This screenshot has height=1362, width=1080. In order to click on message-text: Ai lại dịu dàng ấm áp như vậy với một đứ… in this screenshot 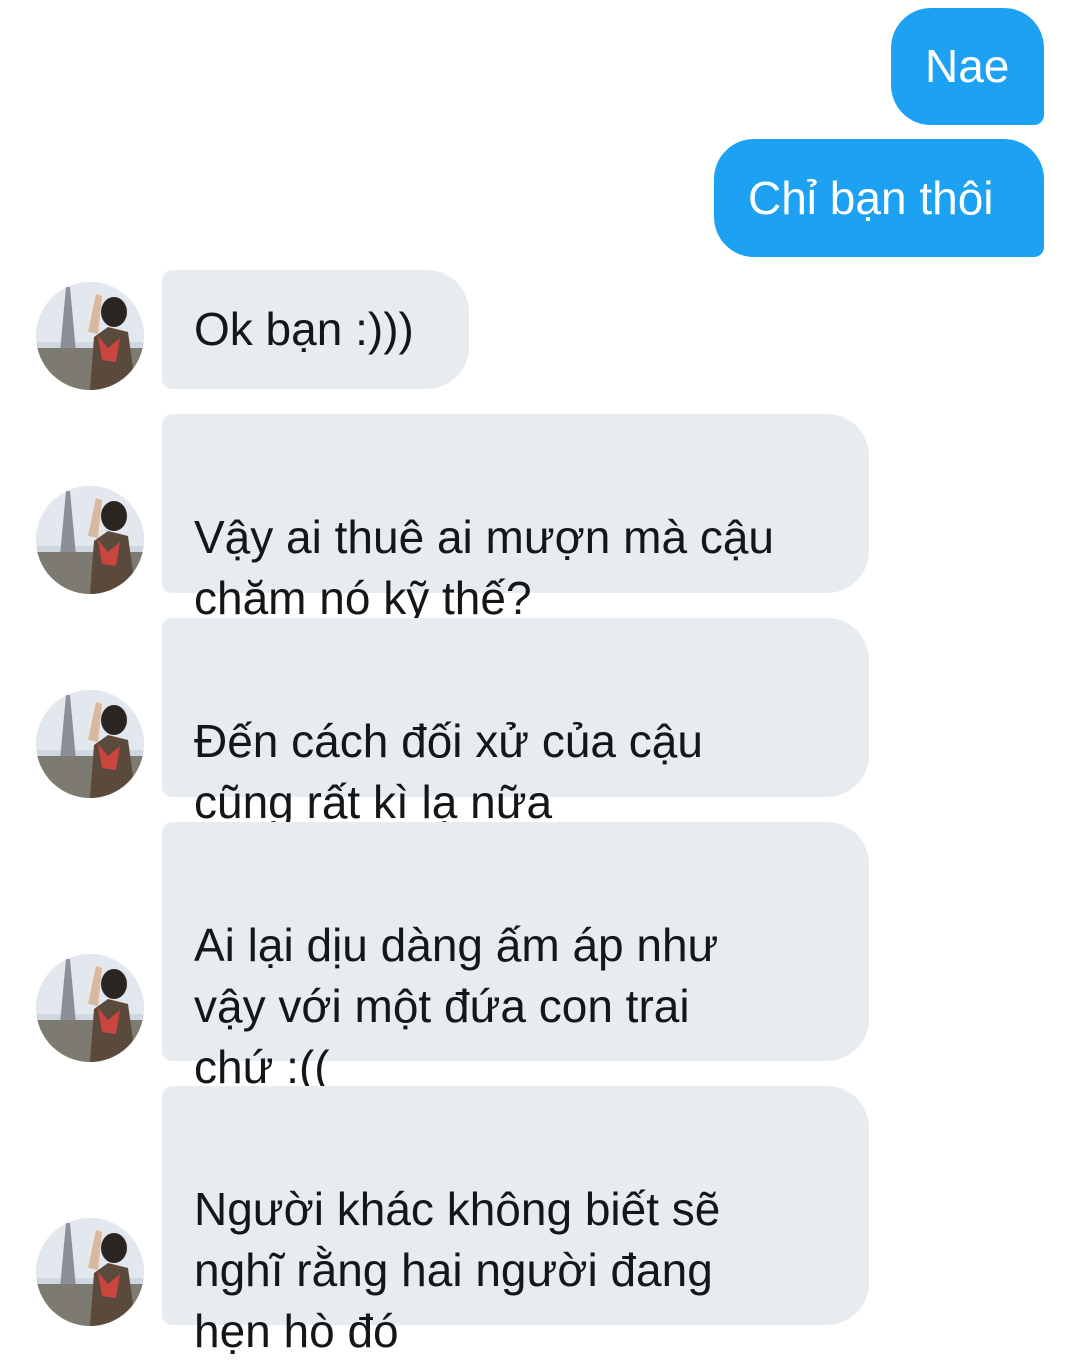, I will do `click(456, 1006)`.